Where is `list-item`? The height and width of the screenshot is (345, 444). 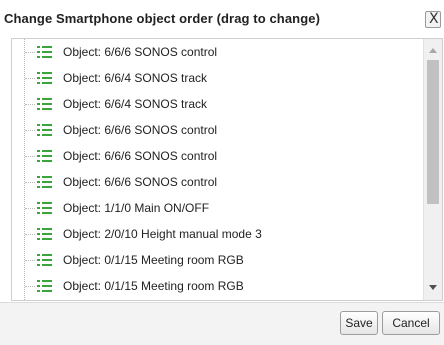
list-item is located at coordinates (217, 299).